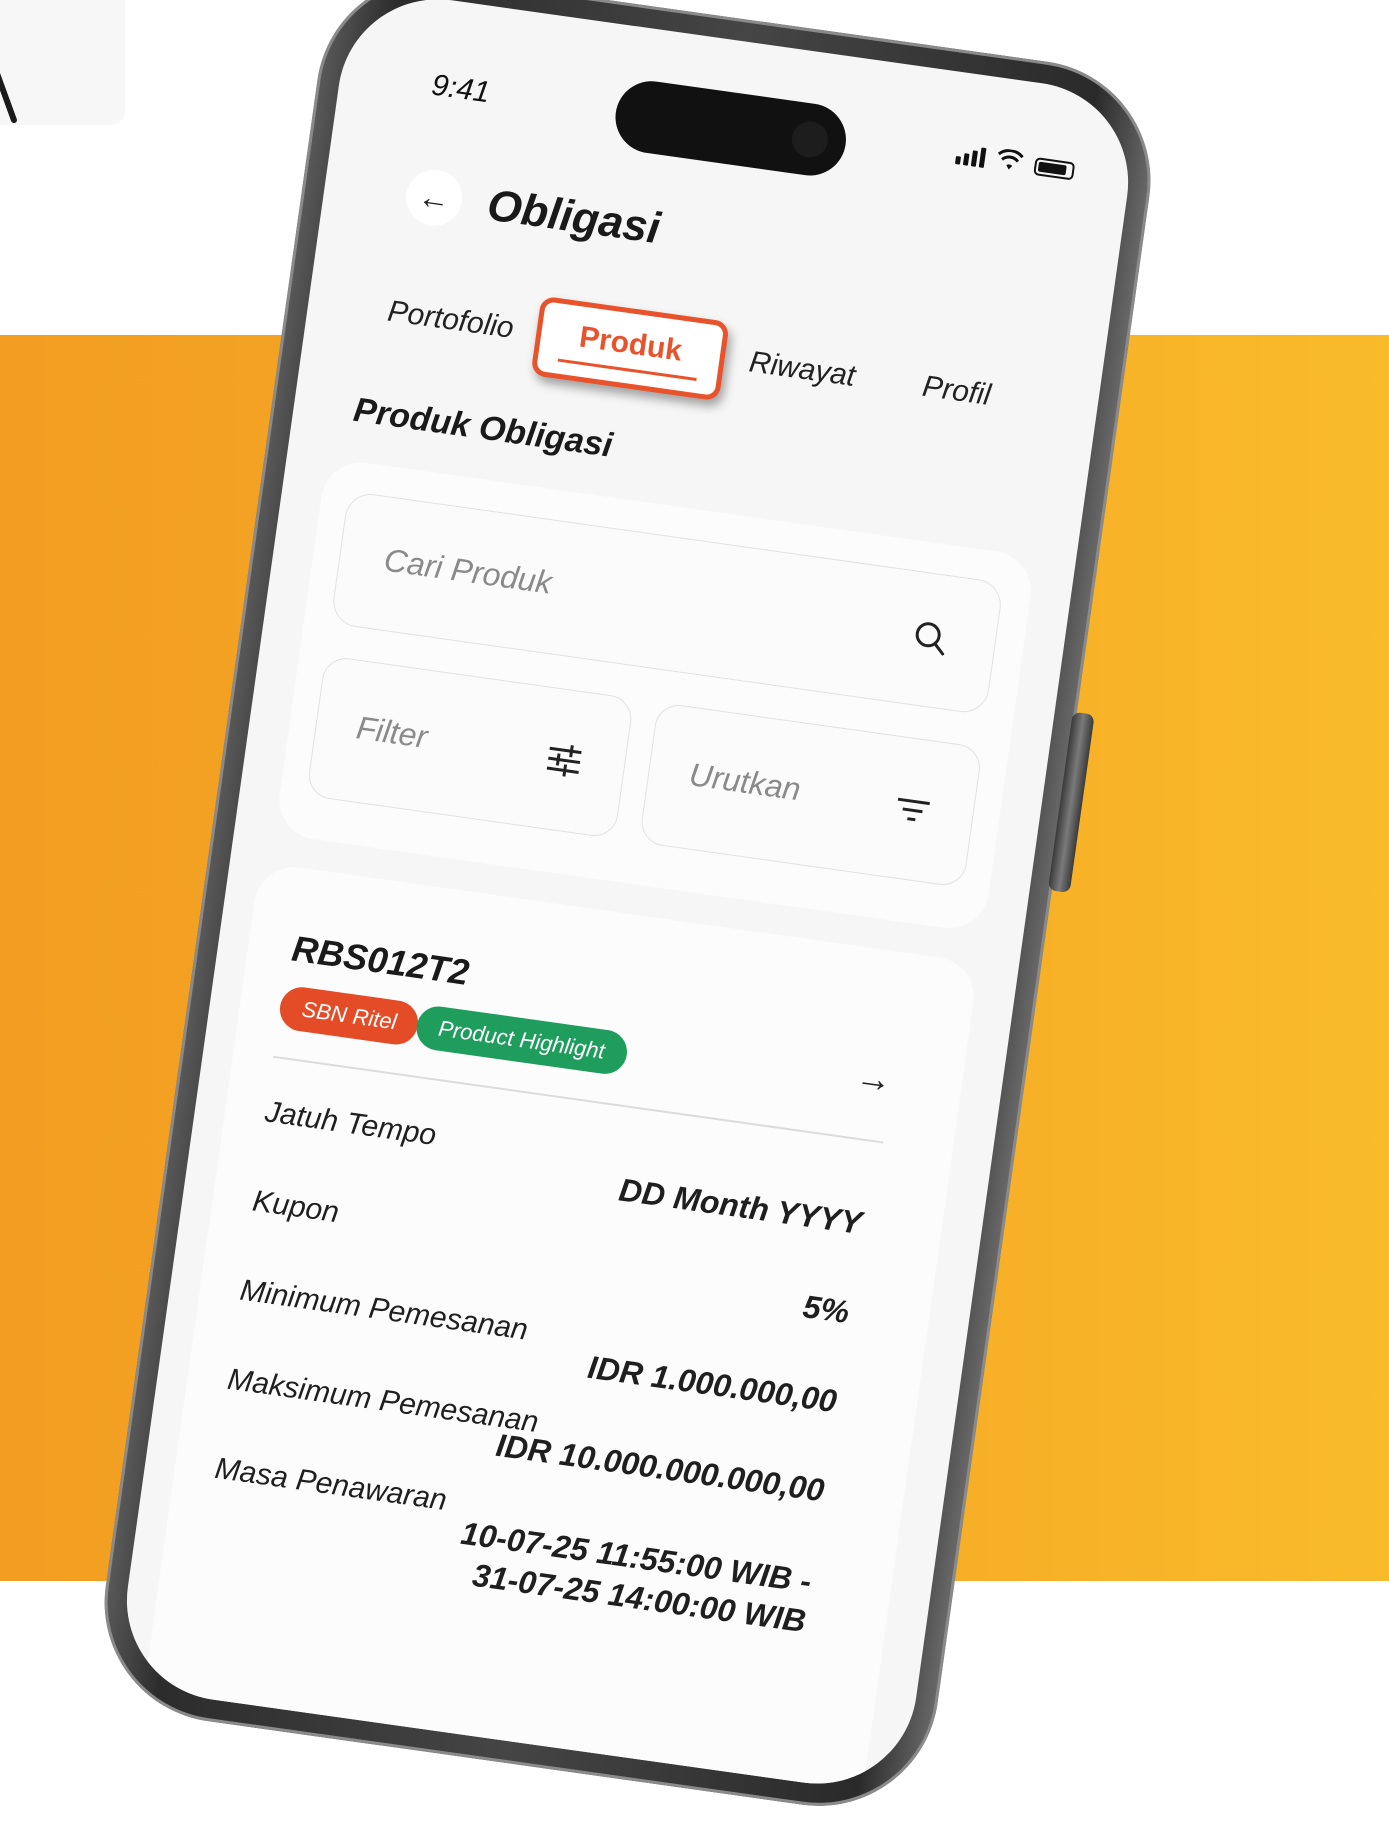 The image size is (1389, 1824). I want to click on arrow-right-icon: →, so click(873, 1078).